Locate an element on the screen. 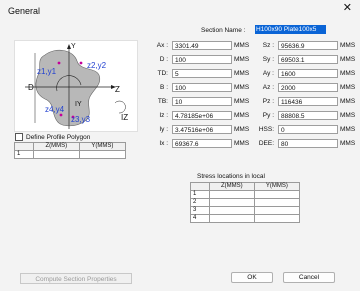 This screenshot has width=360, height=291. prop-row-hss: HSS: 0 MMS is located at coordinates (300, 129).